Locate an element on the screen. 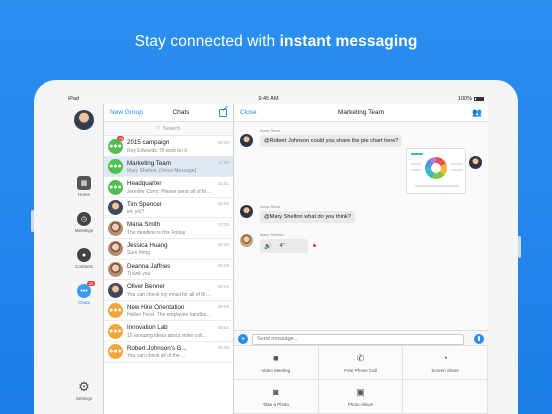 Image resolution: width=552 pixels, height=414 pixels. action-photo-album: ▣ Photo Album is located at coordinates (361, 397).